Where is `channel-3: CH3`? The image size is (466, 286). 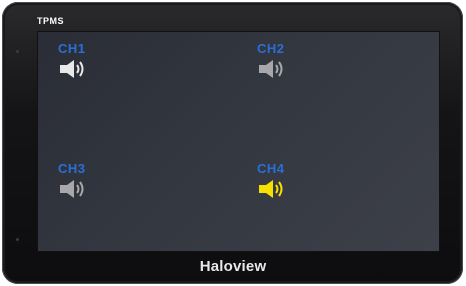
channel-3: CH3 is located at coordinates (88, 186).